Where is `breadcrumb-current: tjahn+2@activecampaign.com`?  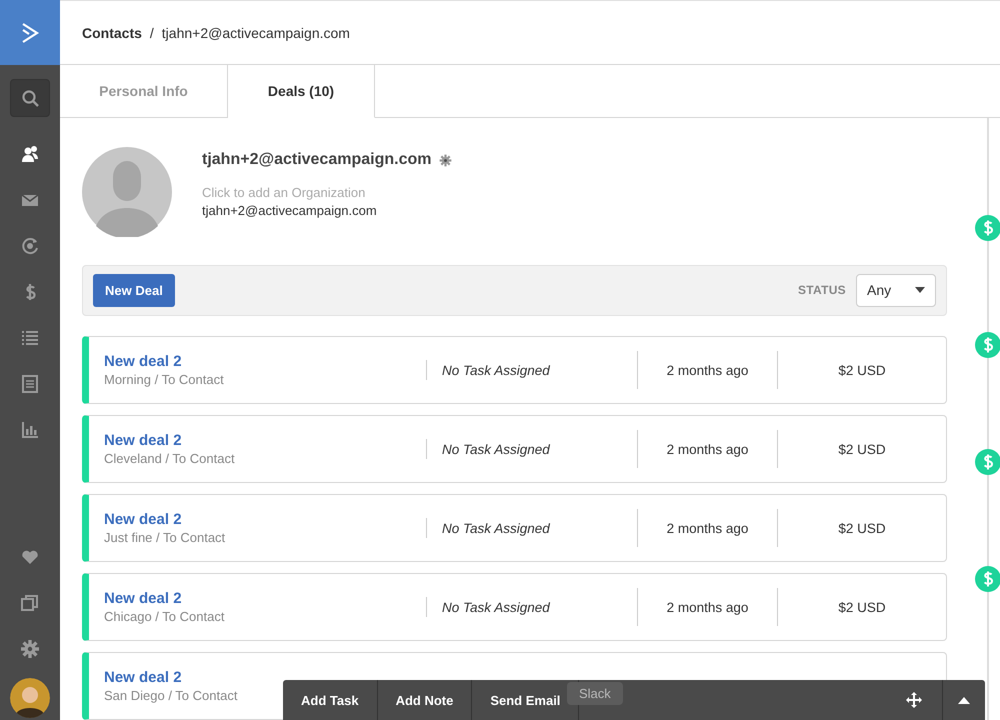
breadcrumb-current: tjahn+2@activecampaign.com is located at coordinates (256, 32).